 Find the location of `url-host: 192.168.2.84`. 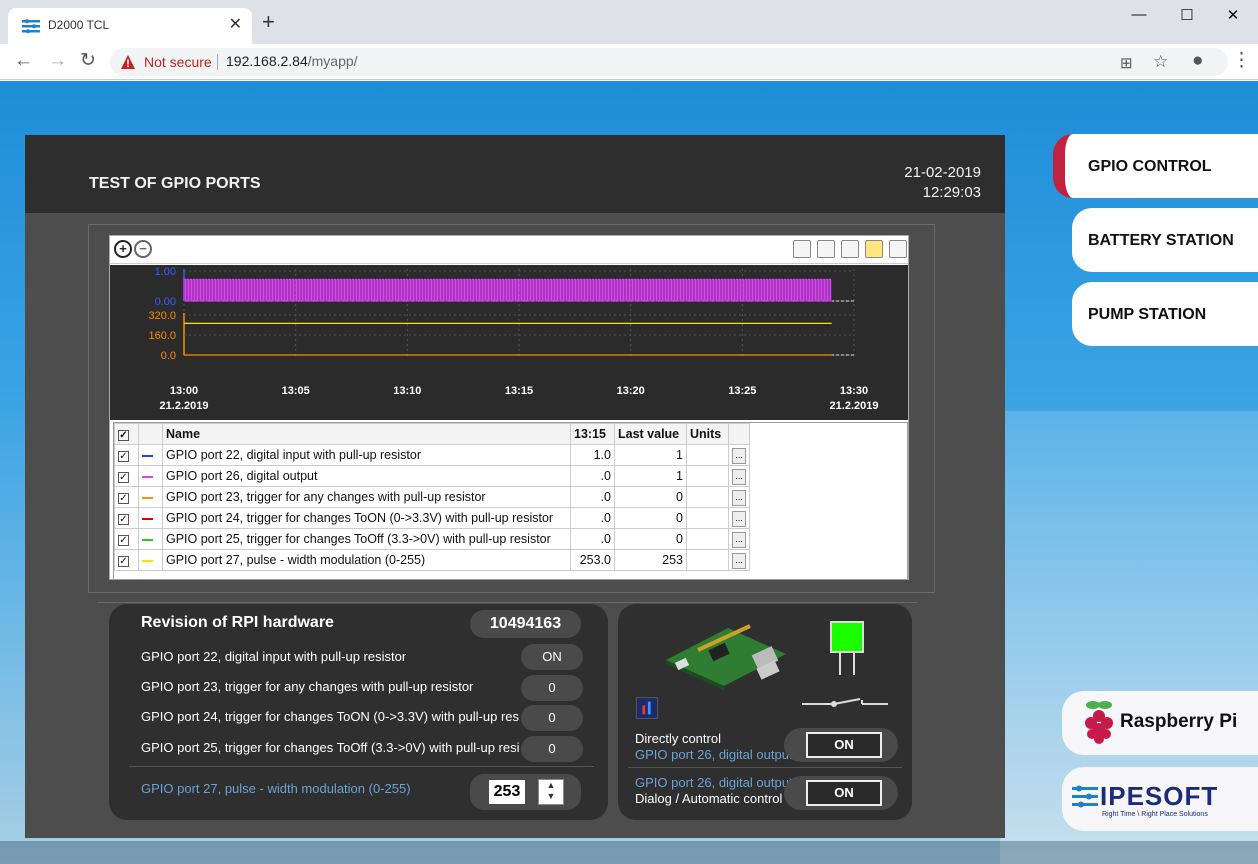

url-host: 192.168.2.84 is located at coordinates (267, 61).